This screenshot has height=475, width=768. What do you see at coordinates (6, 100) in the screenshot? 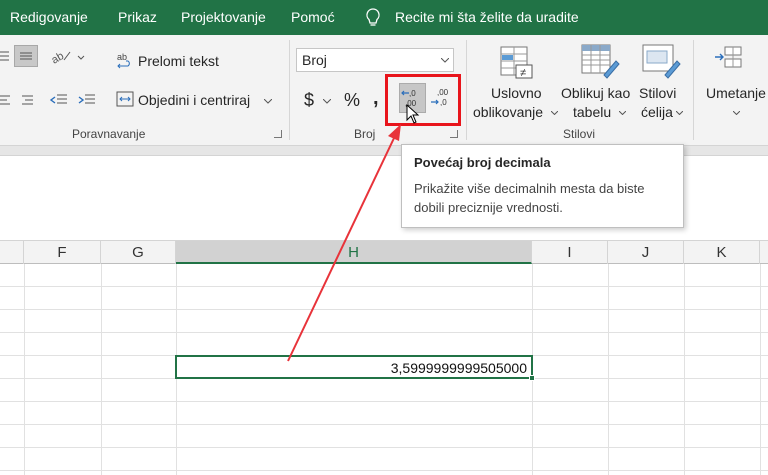
I see `align-left-icon` at bounding box center [6, 100].